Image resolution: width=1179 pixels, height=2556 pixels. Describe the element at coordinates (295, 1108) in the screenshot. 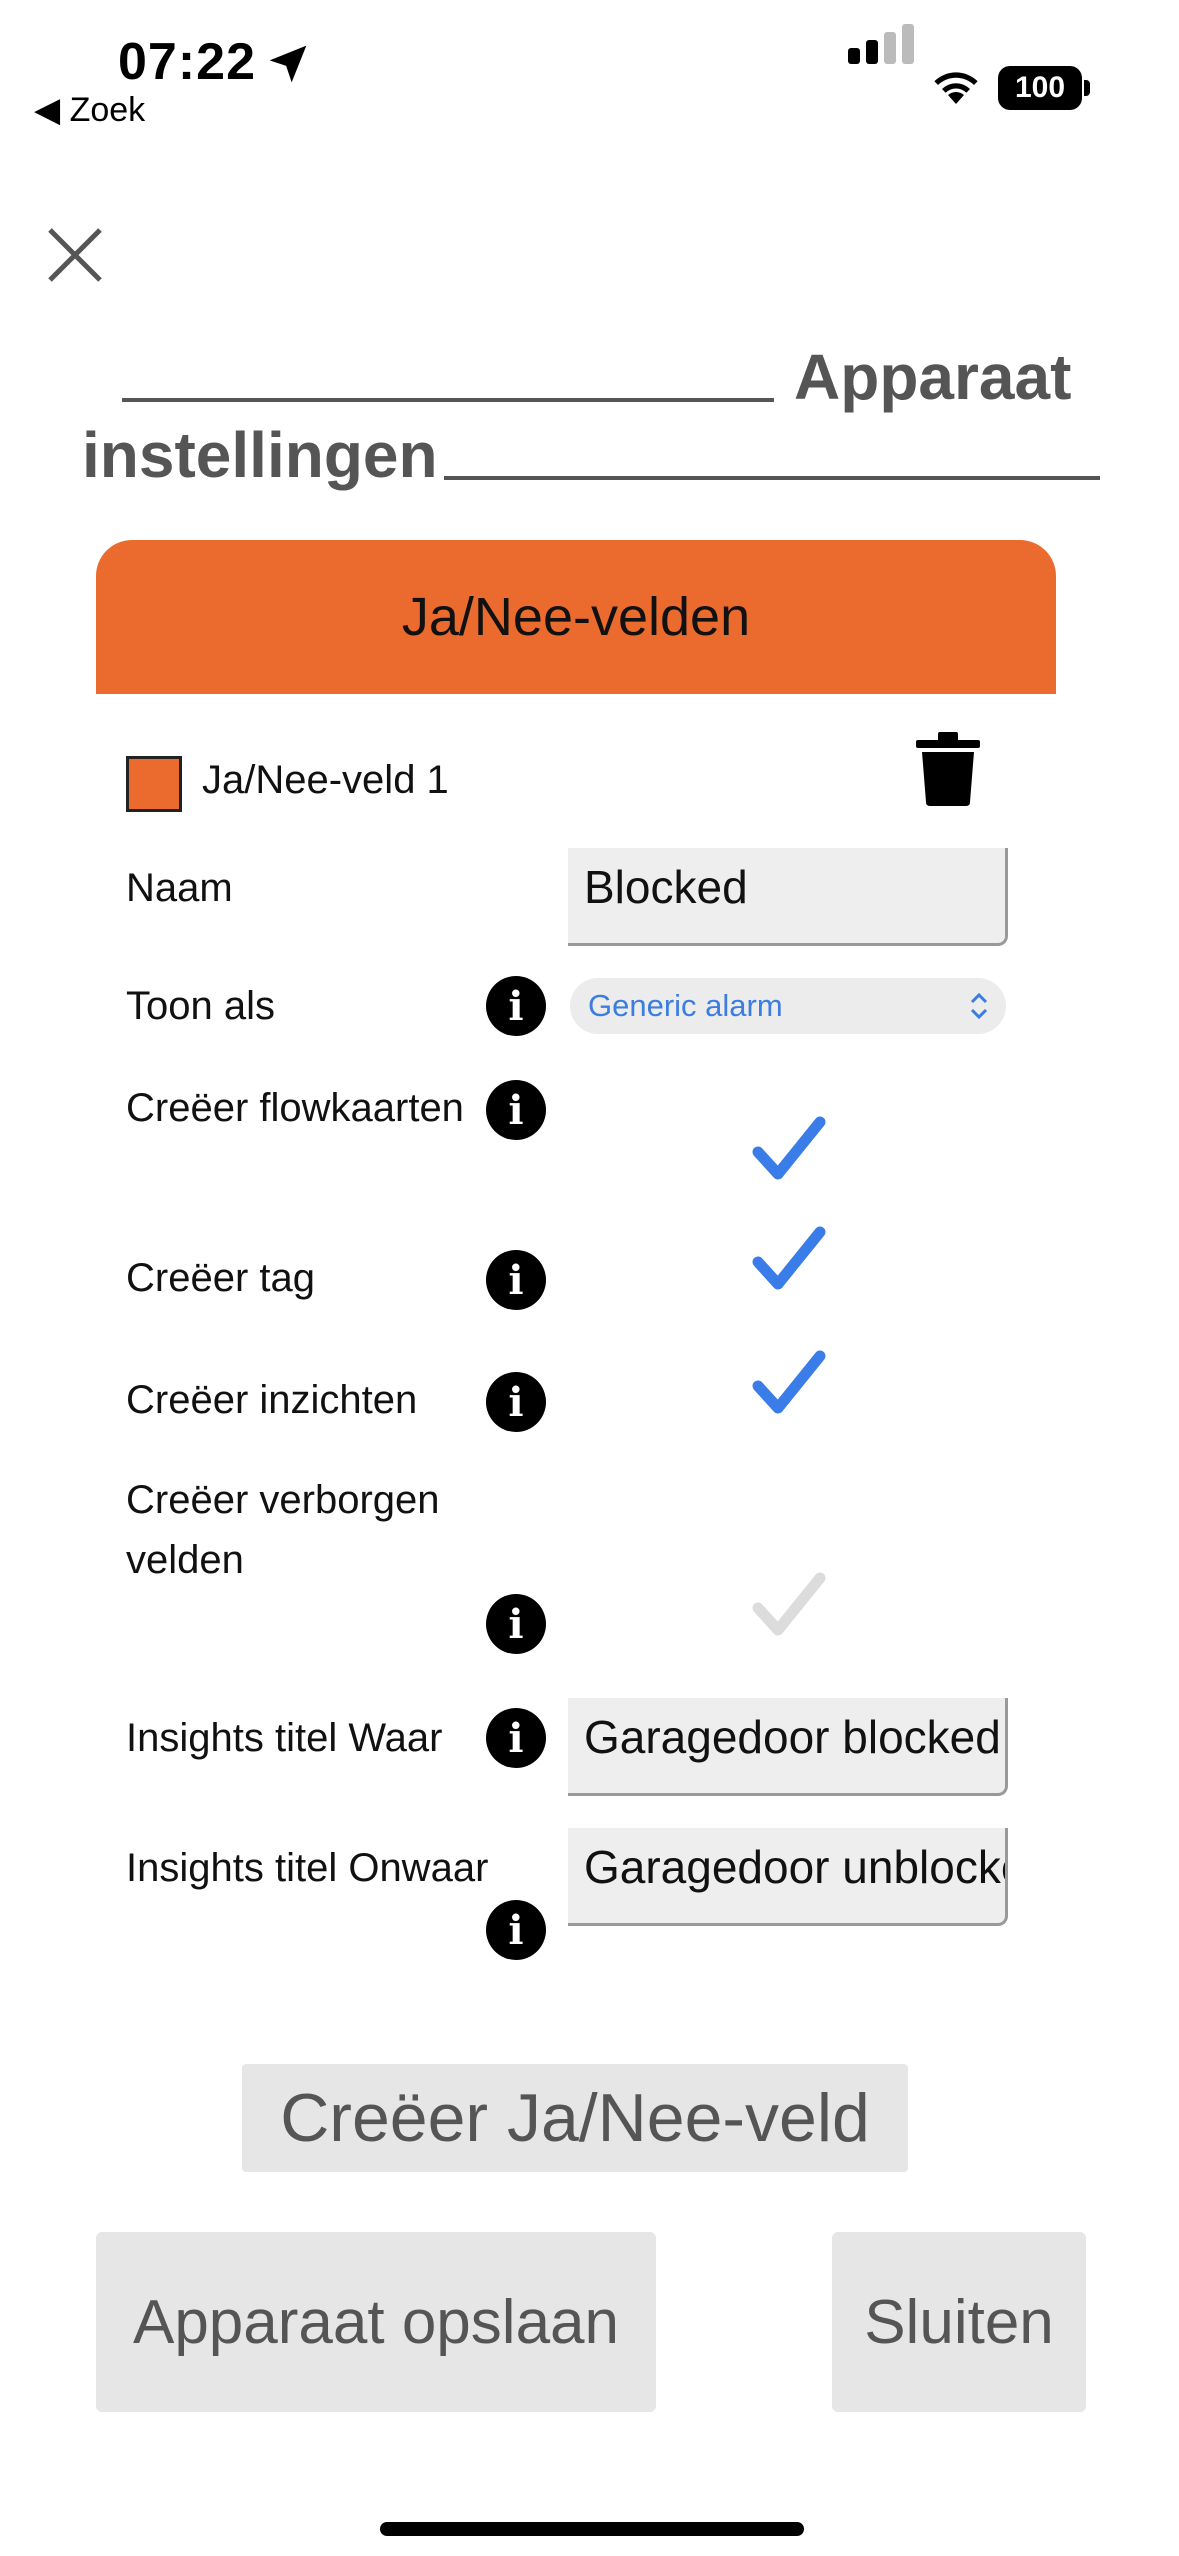

I see `flowcards-label: Creëer flowkaarten` at that location.